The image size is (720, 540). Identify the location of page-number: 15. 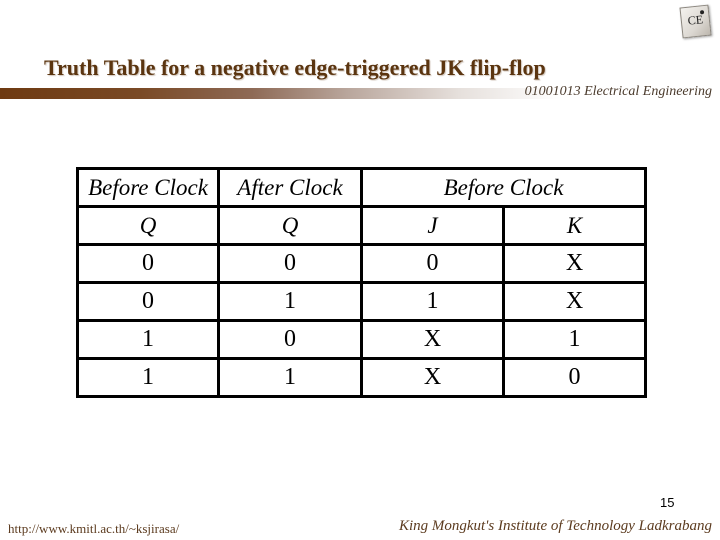
(667, 502).